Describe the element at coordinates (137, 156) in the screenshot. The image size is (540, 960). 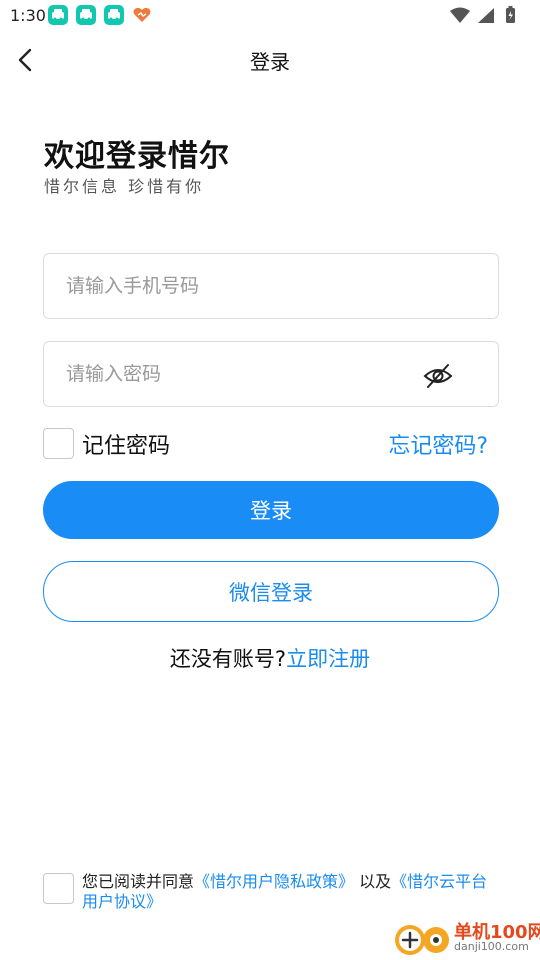
I see `welcome-heading: 欢迎登录惜尔` at that location.